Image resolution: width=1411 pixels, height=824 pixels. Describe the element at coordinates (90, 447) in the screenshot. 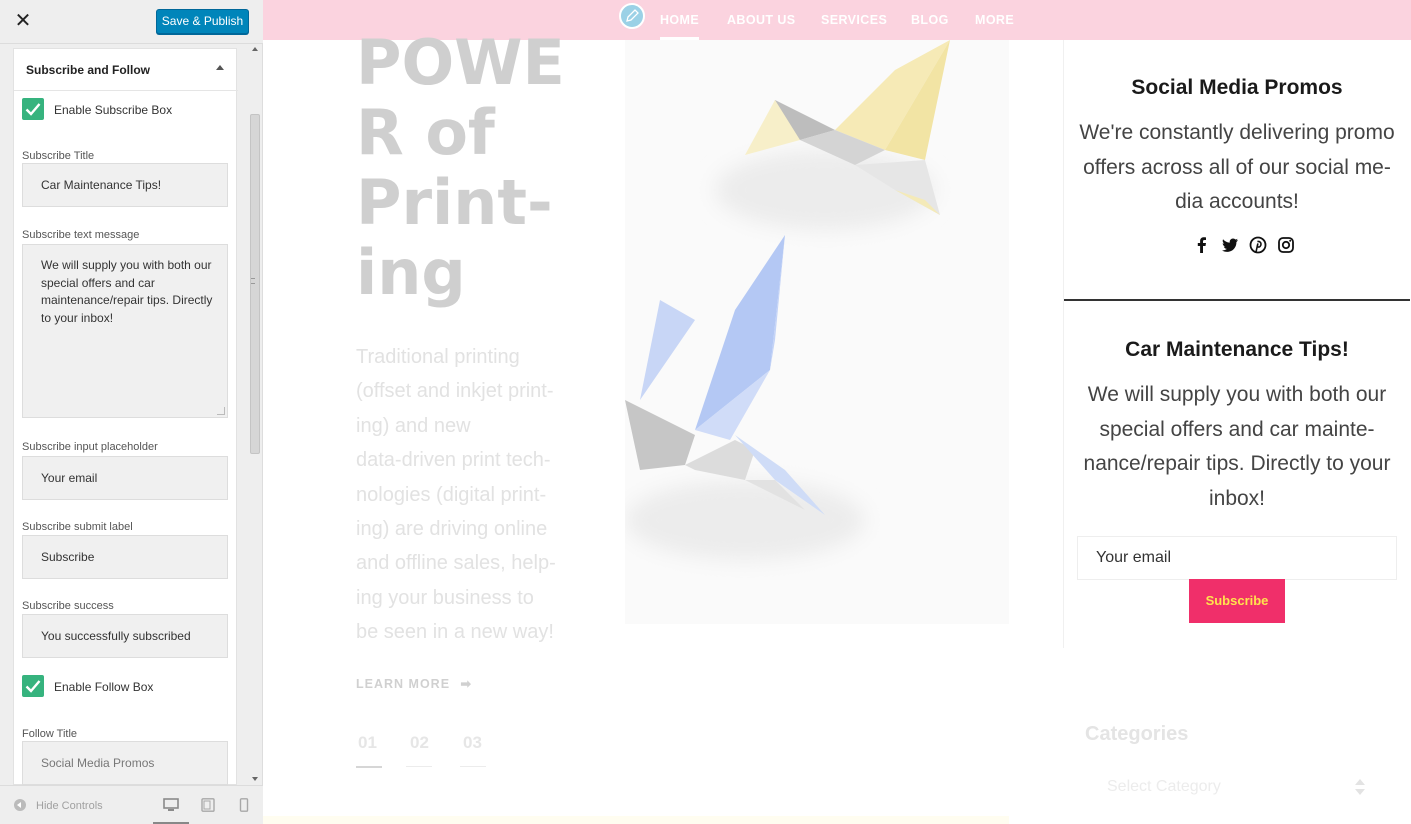

I see `subscribe-placeholder-label: Subscribe input placeholder` at that location.